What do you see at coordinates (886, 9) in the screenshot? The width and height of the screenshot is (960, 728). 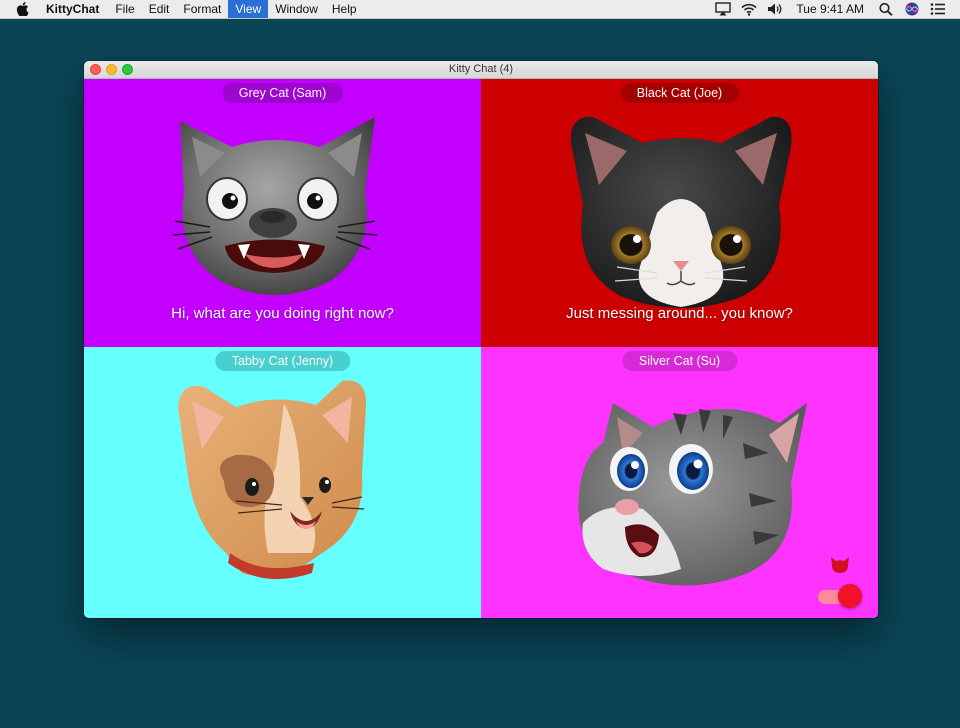 I see `search-icon` at bounding box center [886, 9].